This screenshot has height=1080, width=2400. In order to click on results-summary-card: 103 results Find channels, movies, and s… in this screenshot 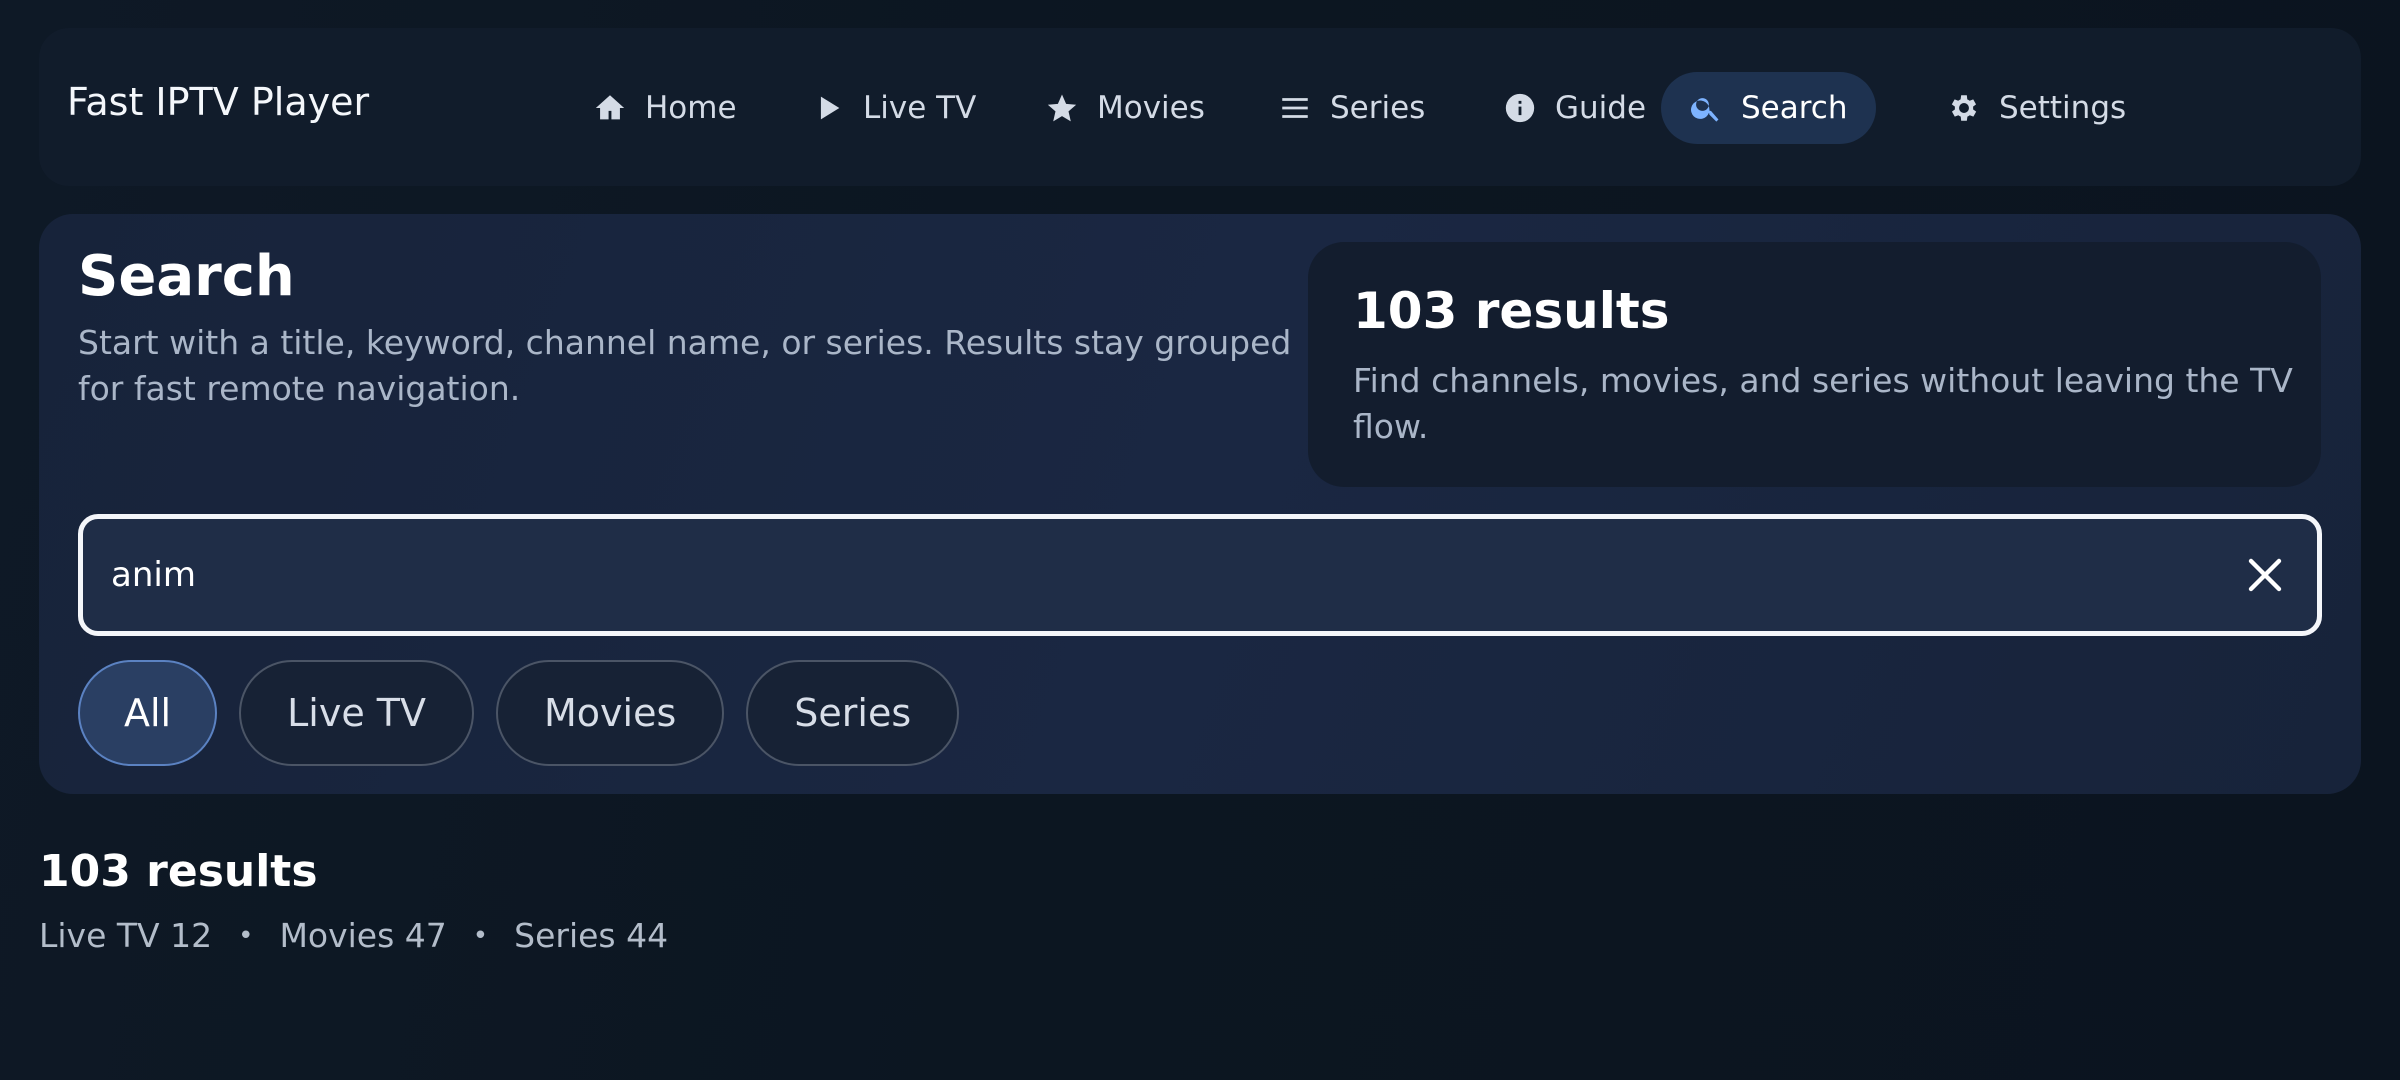, I will do `click(1814, 364)`.